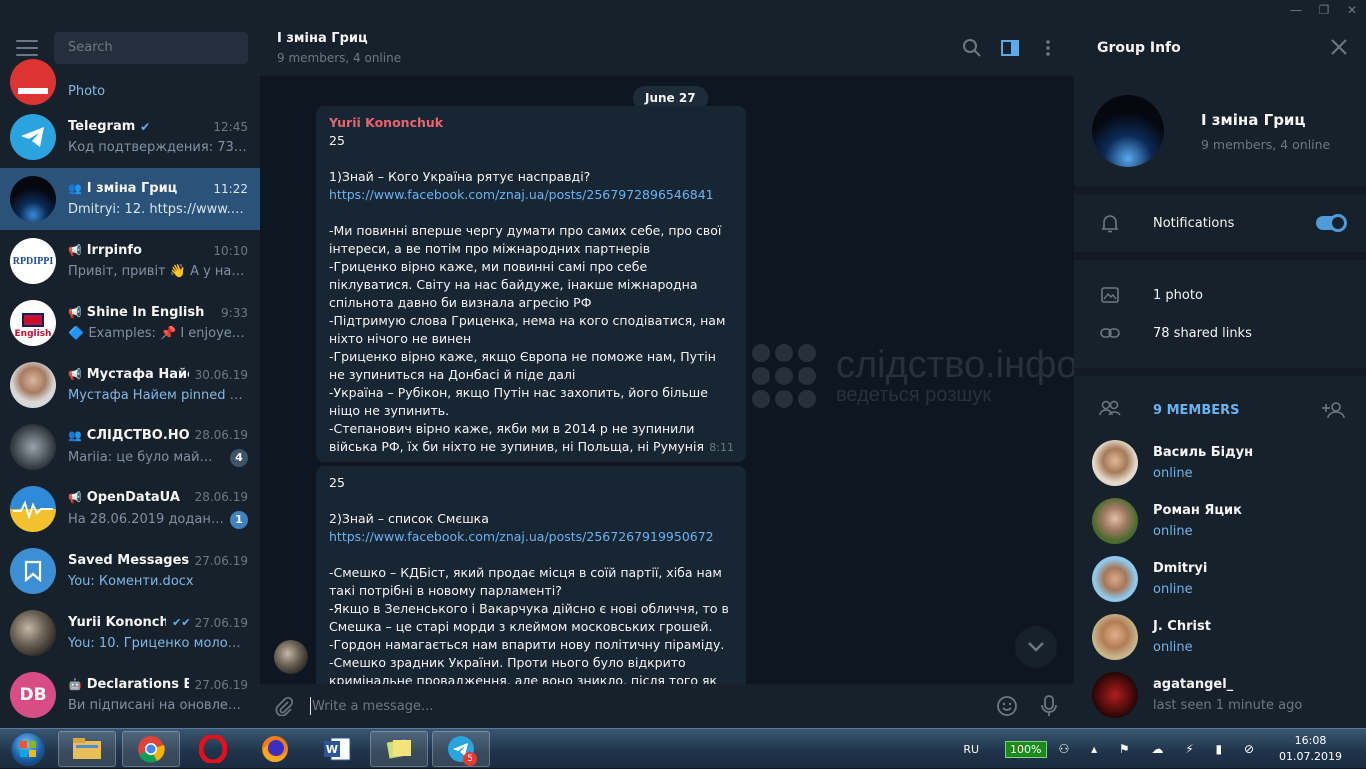  What do you see at coordinates (1128, 131) in the screenshot?
I see `group-avatar-large` at bounding box center [1128, 131].